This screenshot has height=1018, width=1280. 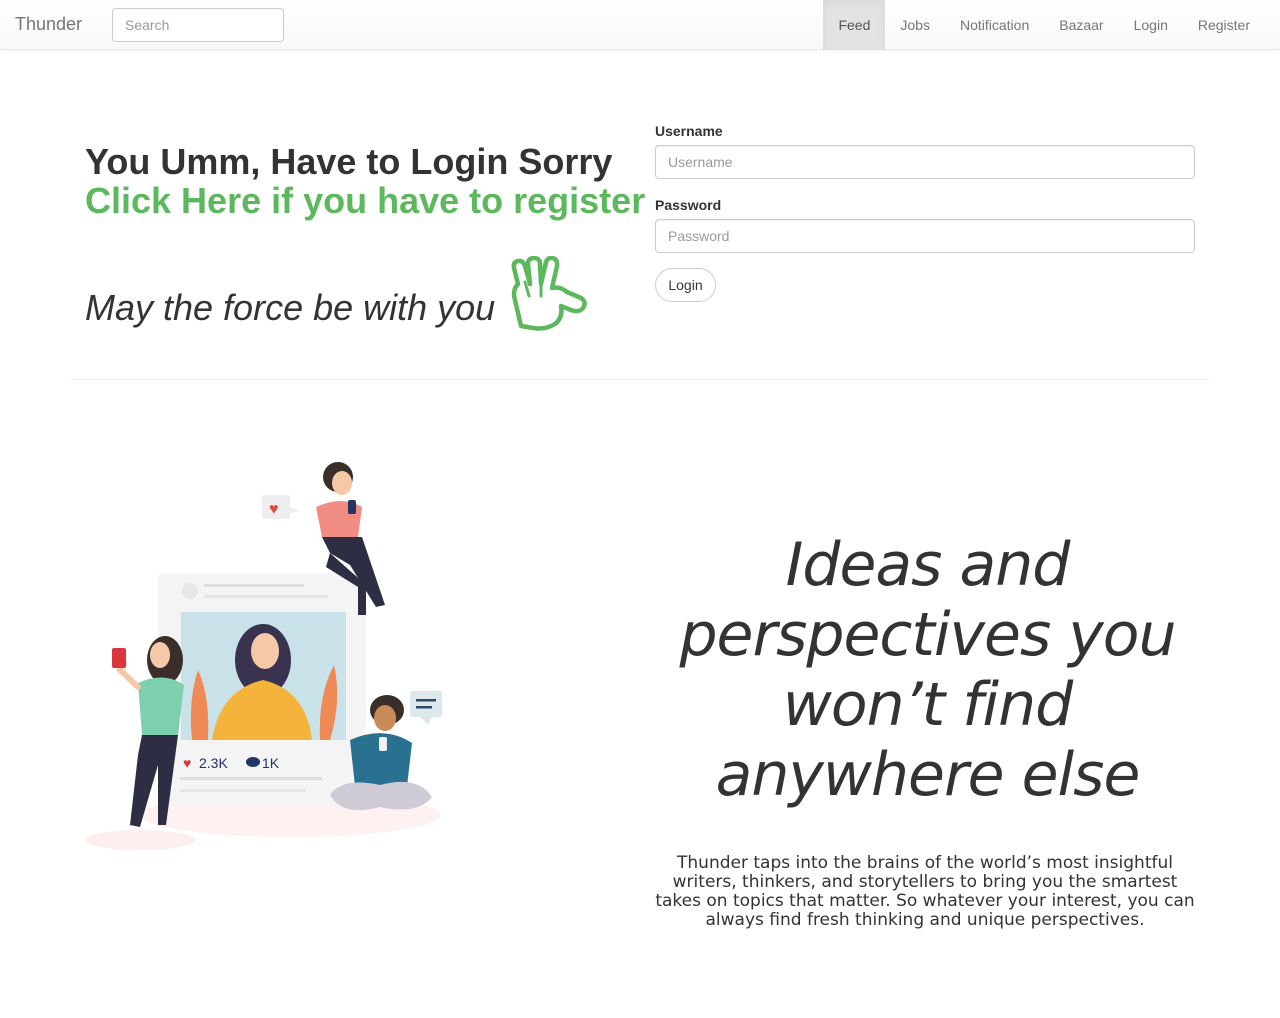 What do you see at coordinates (349, 161) in the screenshot?
I see `login-required-heading: You Umm, Have to Login Sorry` at bounding box center [349, 161].